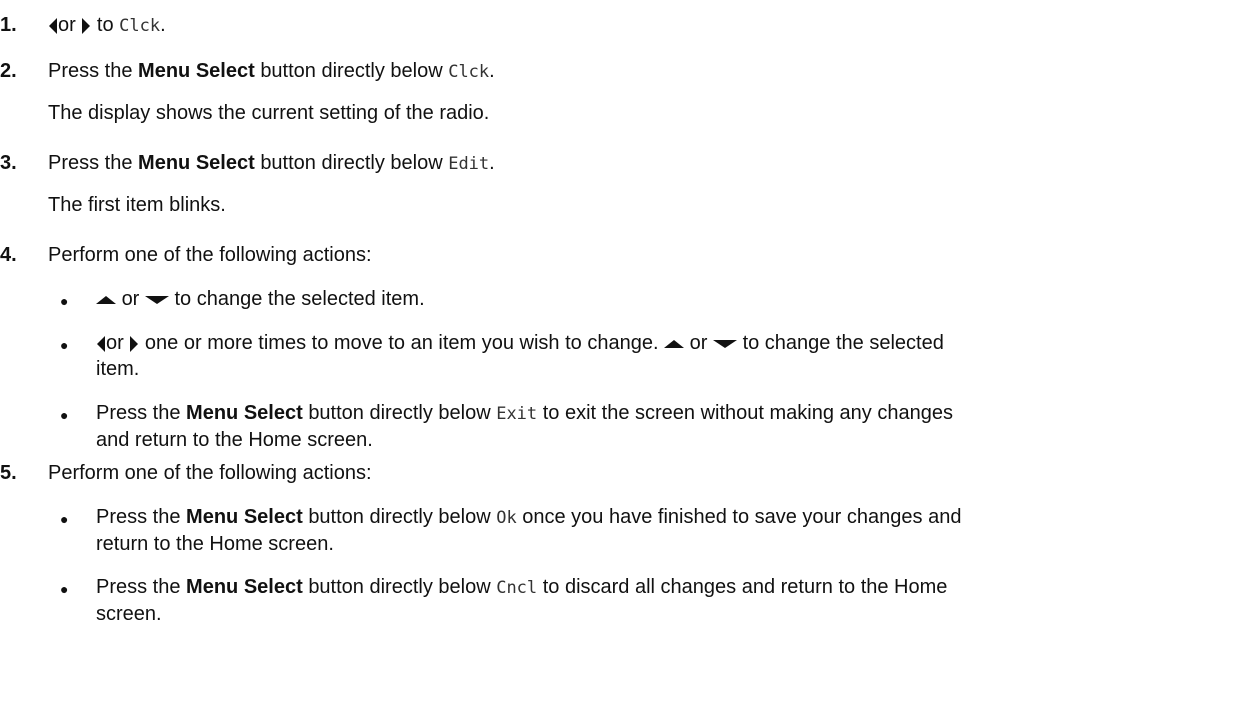 Image resolution: width=1251 pixels, height=708 pixels. What do you see at coordinates (8, 163) in the screenshot?
I see `step-number: 3.` at bounding box center [8, 163].